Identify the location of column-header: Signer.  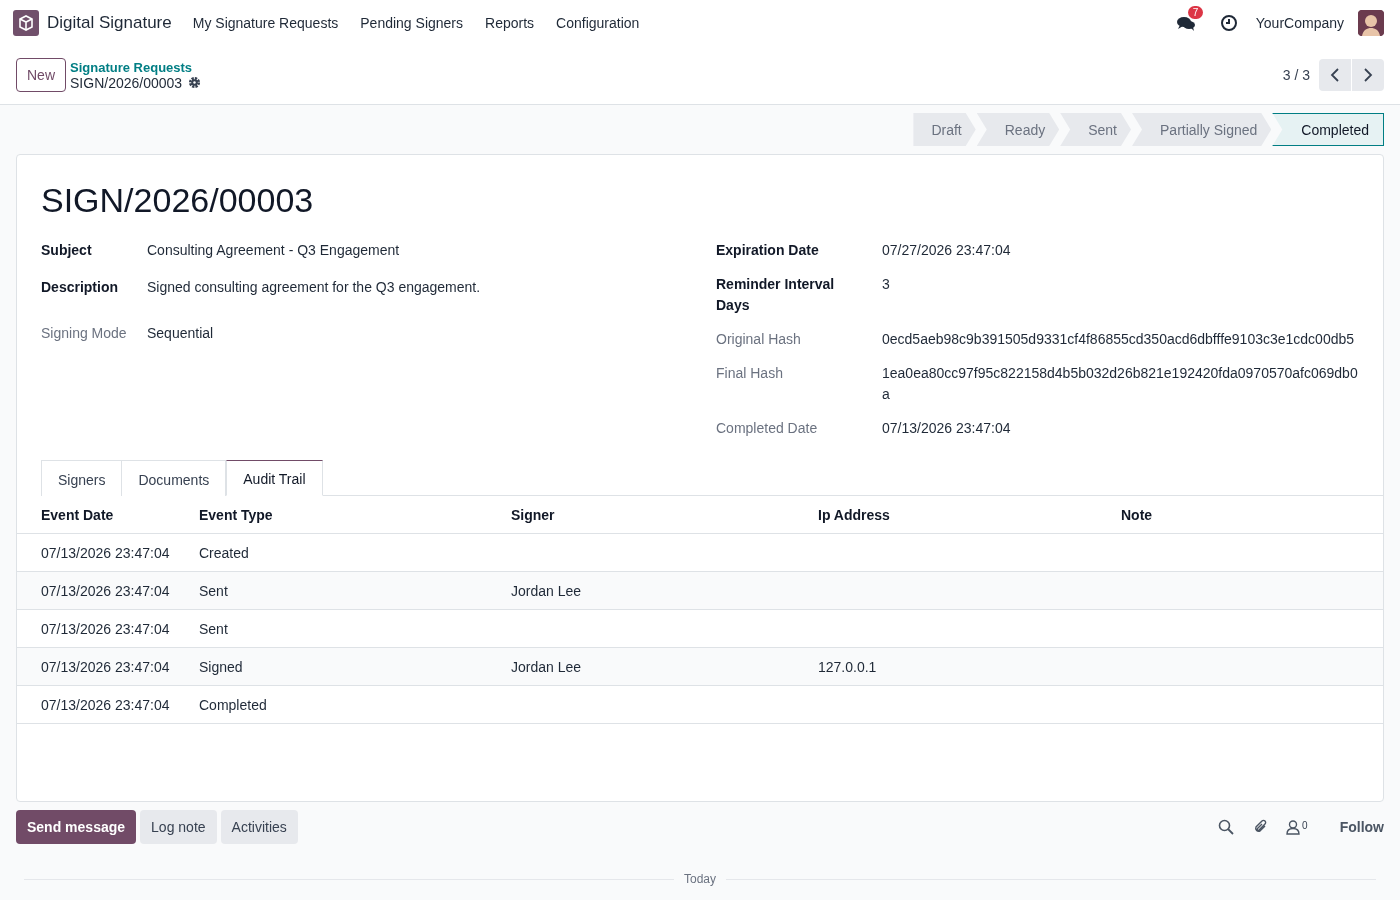
(664, 514).